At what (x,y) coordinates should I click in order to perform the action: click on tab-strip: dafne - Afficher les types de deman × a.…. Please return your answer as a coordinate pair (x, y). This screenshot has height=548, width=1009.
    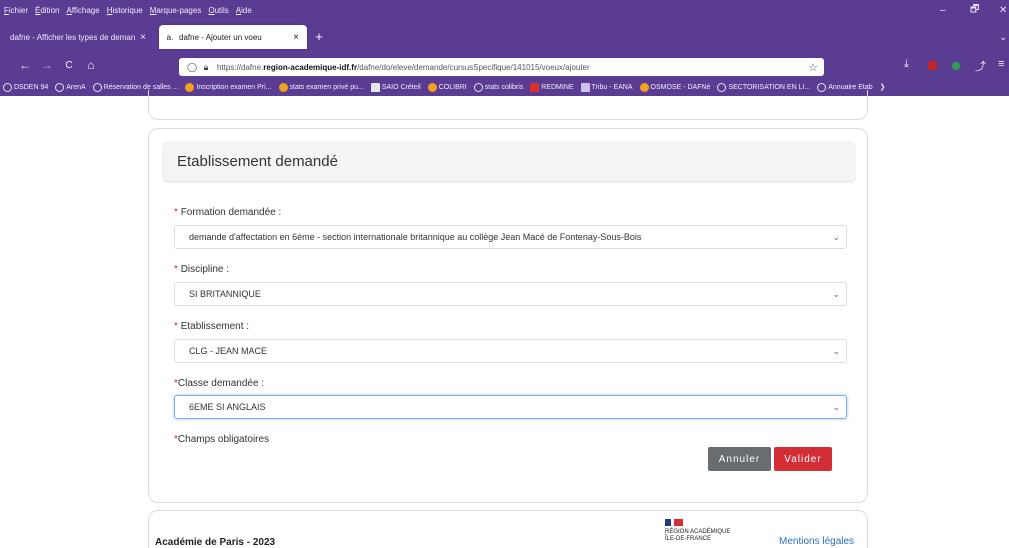
    Looking at the image, I should click on (504, 38).